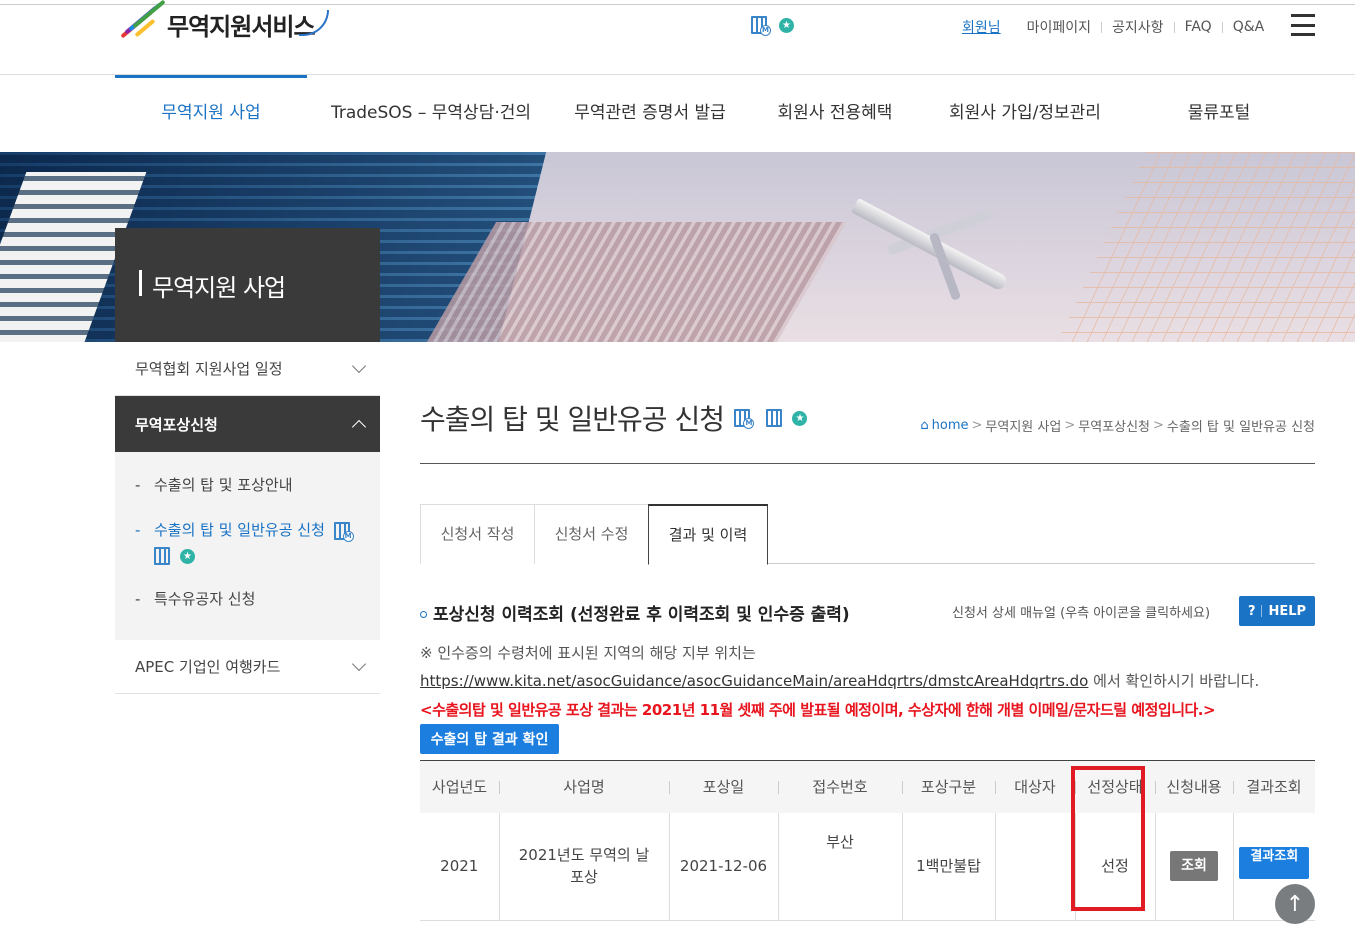  What do you see at coordinates (205, 599) in the screenshot?
I see `submenu-label: 특수유공자 신청` at bounding box center [205, 599].